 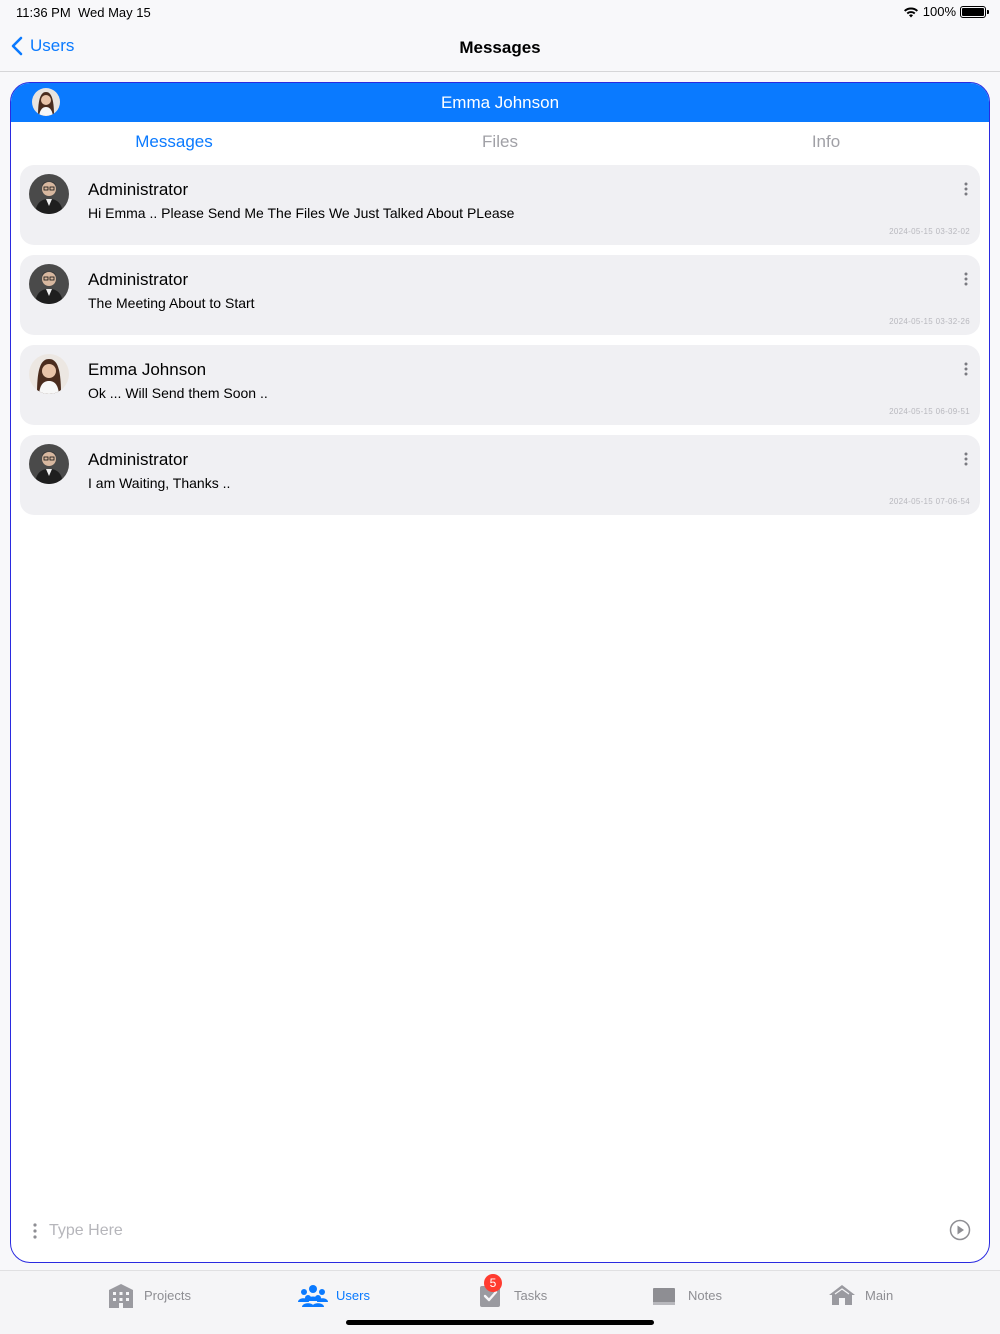 What do you see at coordinates (531, 1295) in the screenshot?
I see `tab-tasks-label: Tasks` at bounding box center [531, 1295].